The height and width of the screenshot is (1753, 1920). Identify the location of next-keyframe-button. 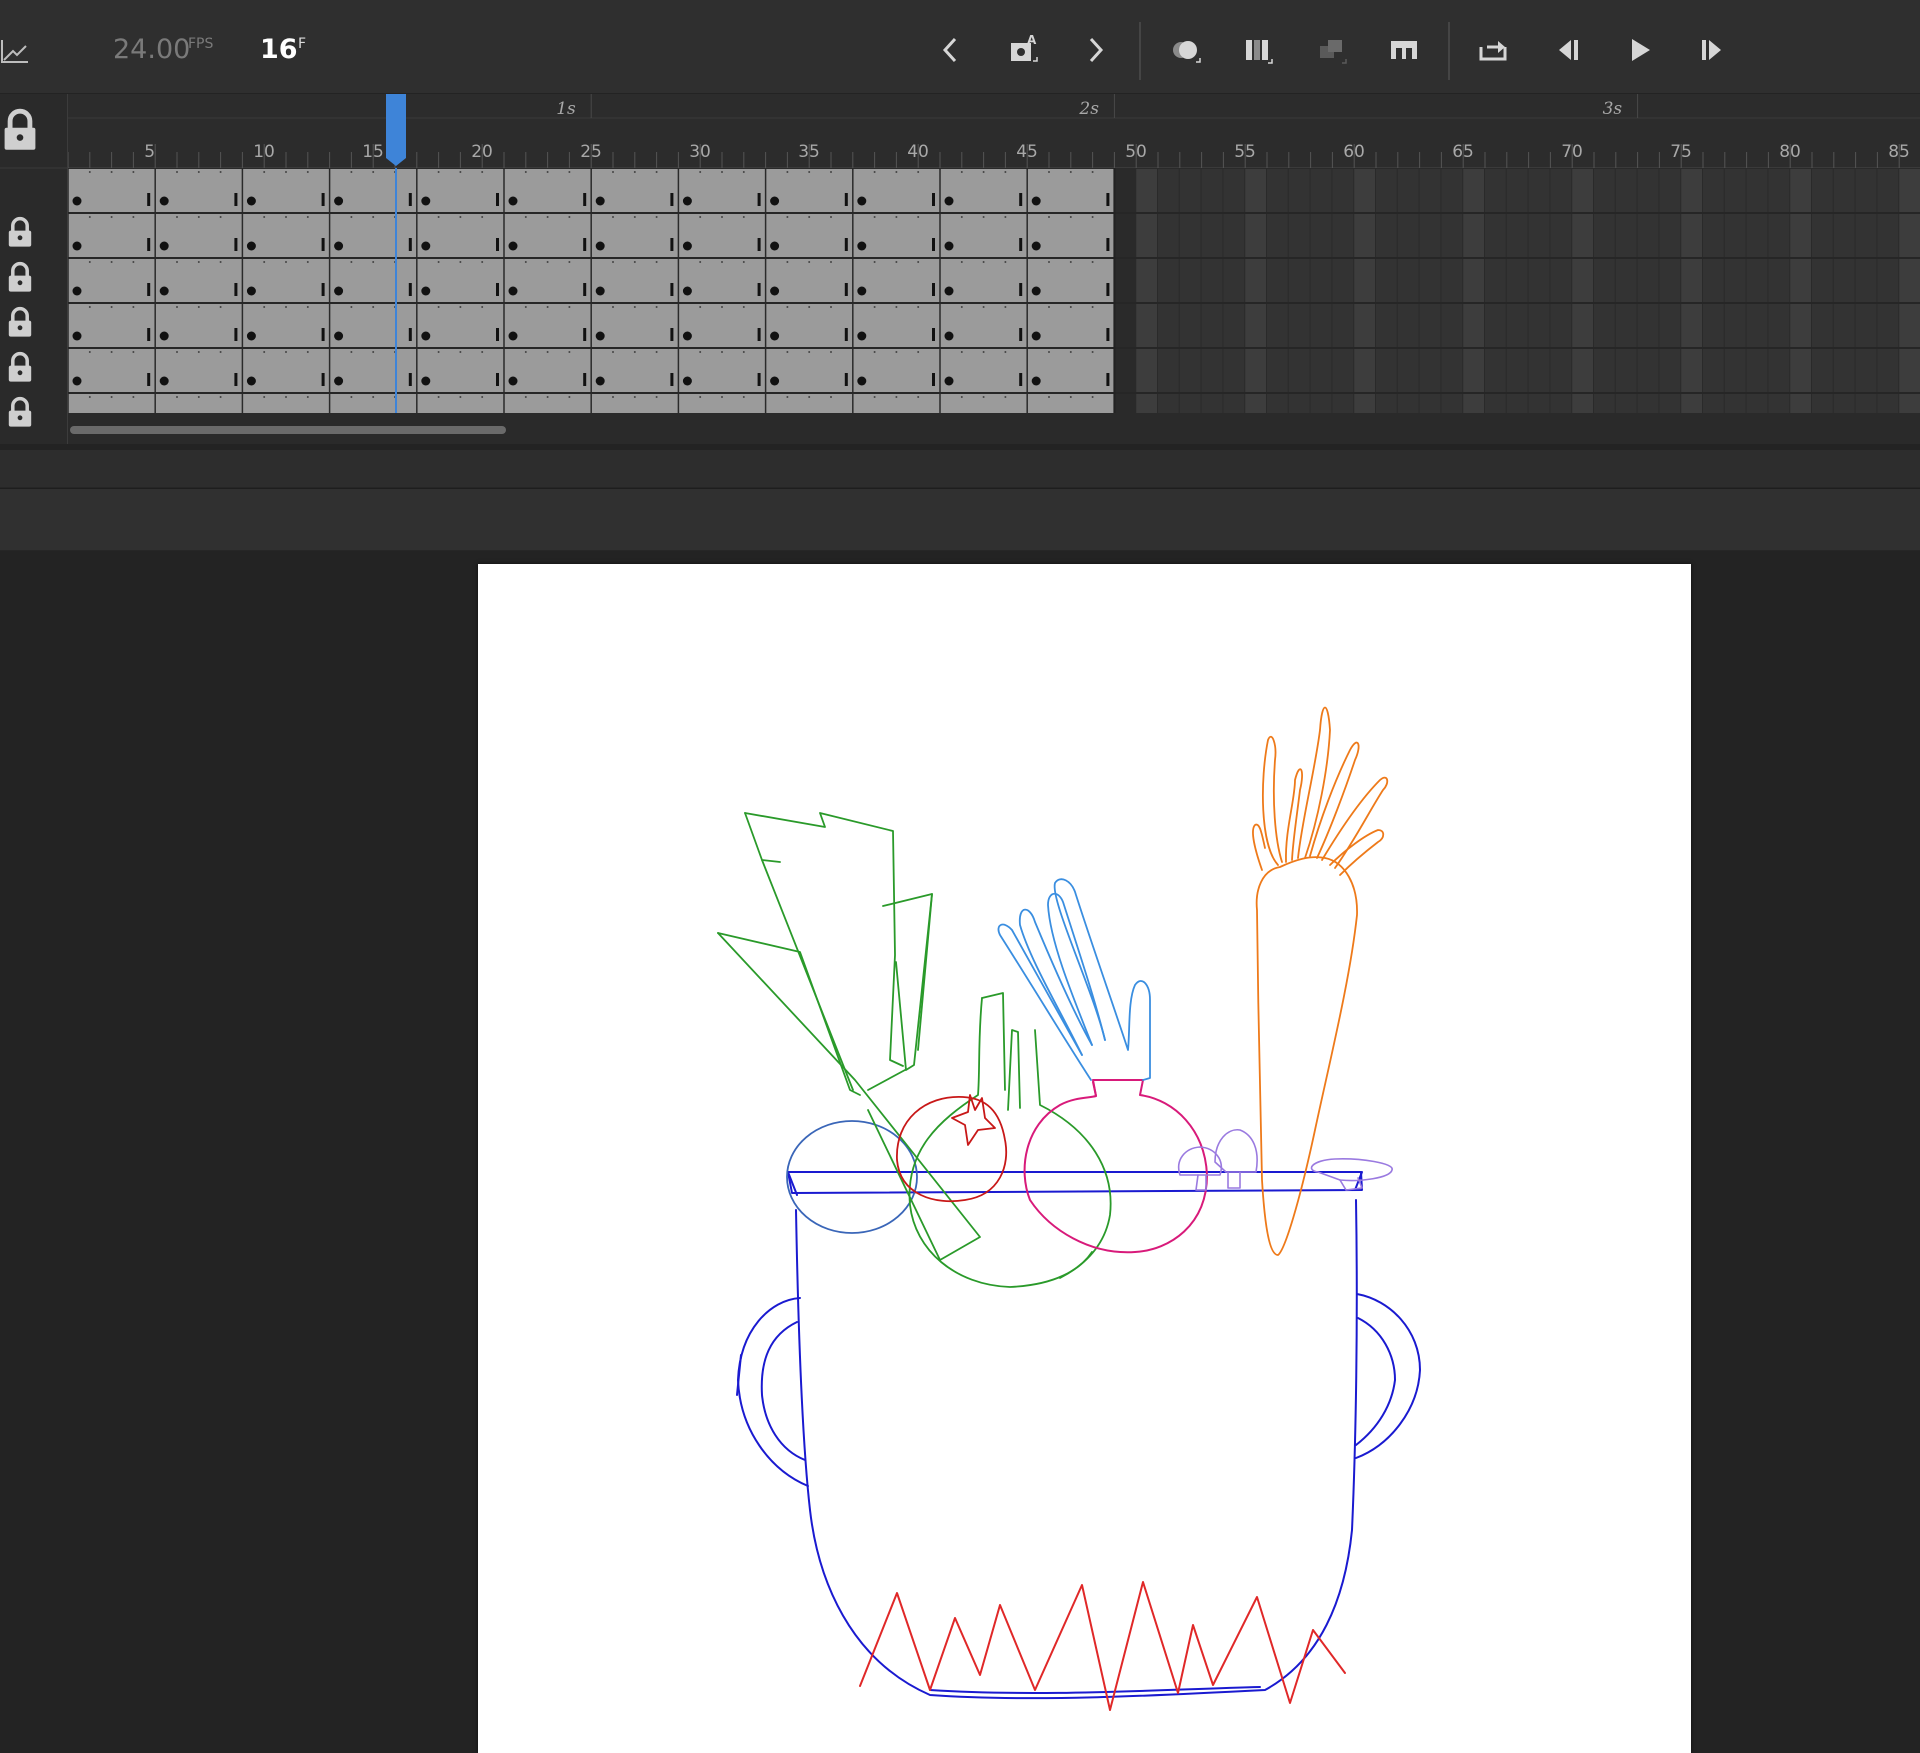
(1096, 50).